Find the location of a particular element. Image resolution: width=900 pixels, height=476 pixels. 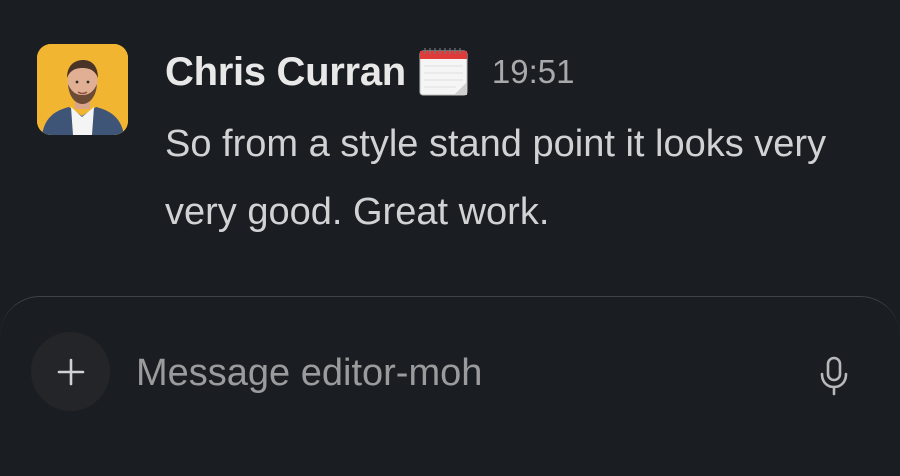

message-header: Chris Curran 19:51 is located at coordinates (370, 72).